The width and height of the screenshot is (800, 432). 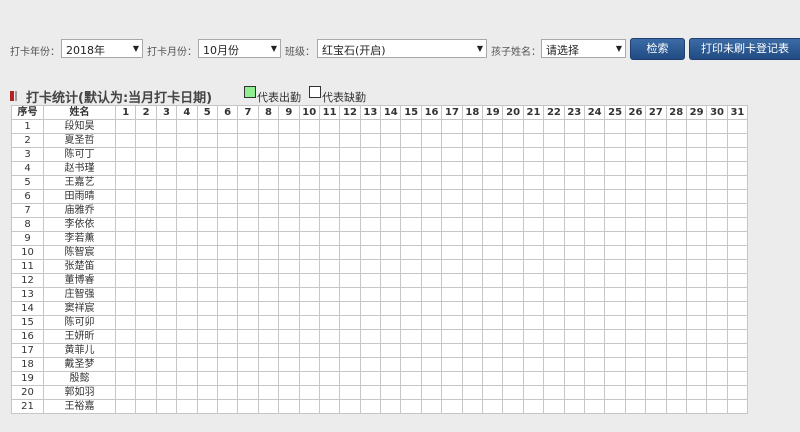 I want to click on row-index: 12, so click(x=27, y=280).